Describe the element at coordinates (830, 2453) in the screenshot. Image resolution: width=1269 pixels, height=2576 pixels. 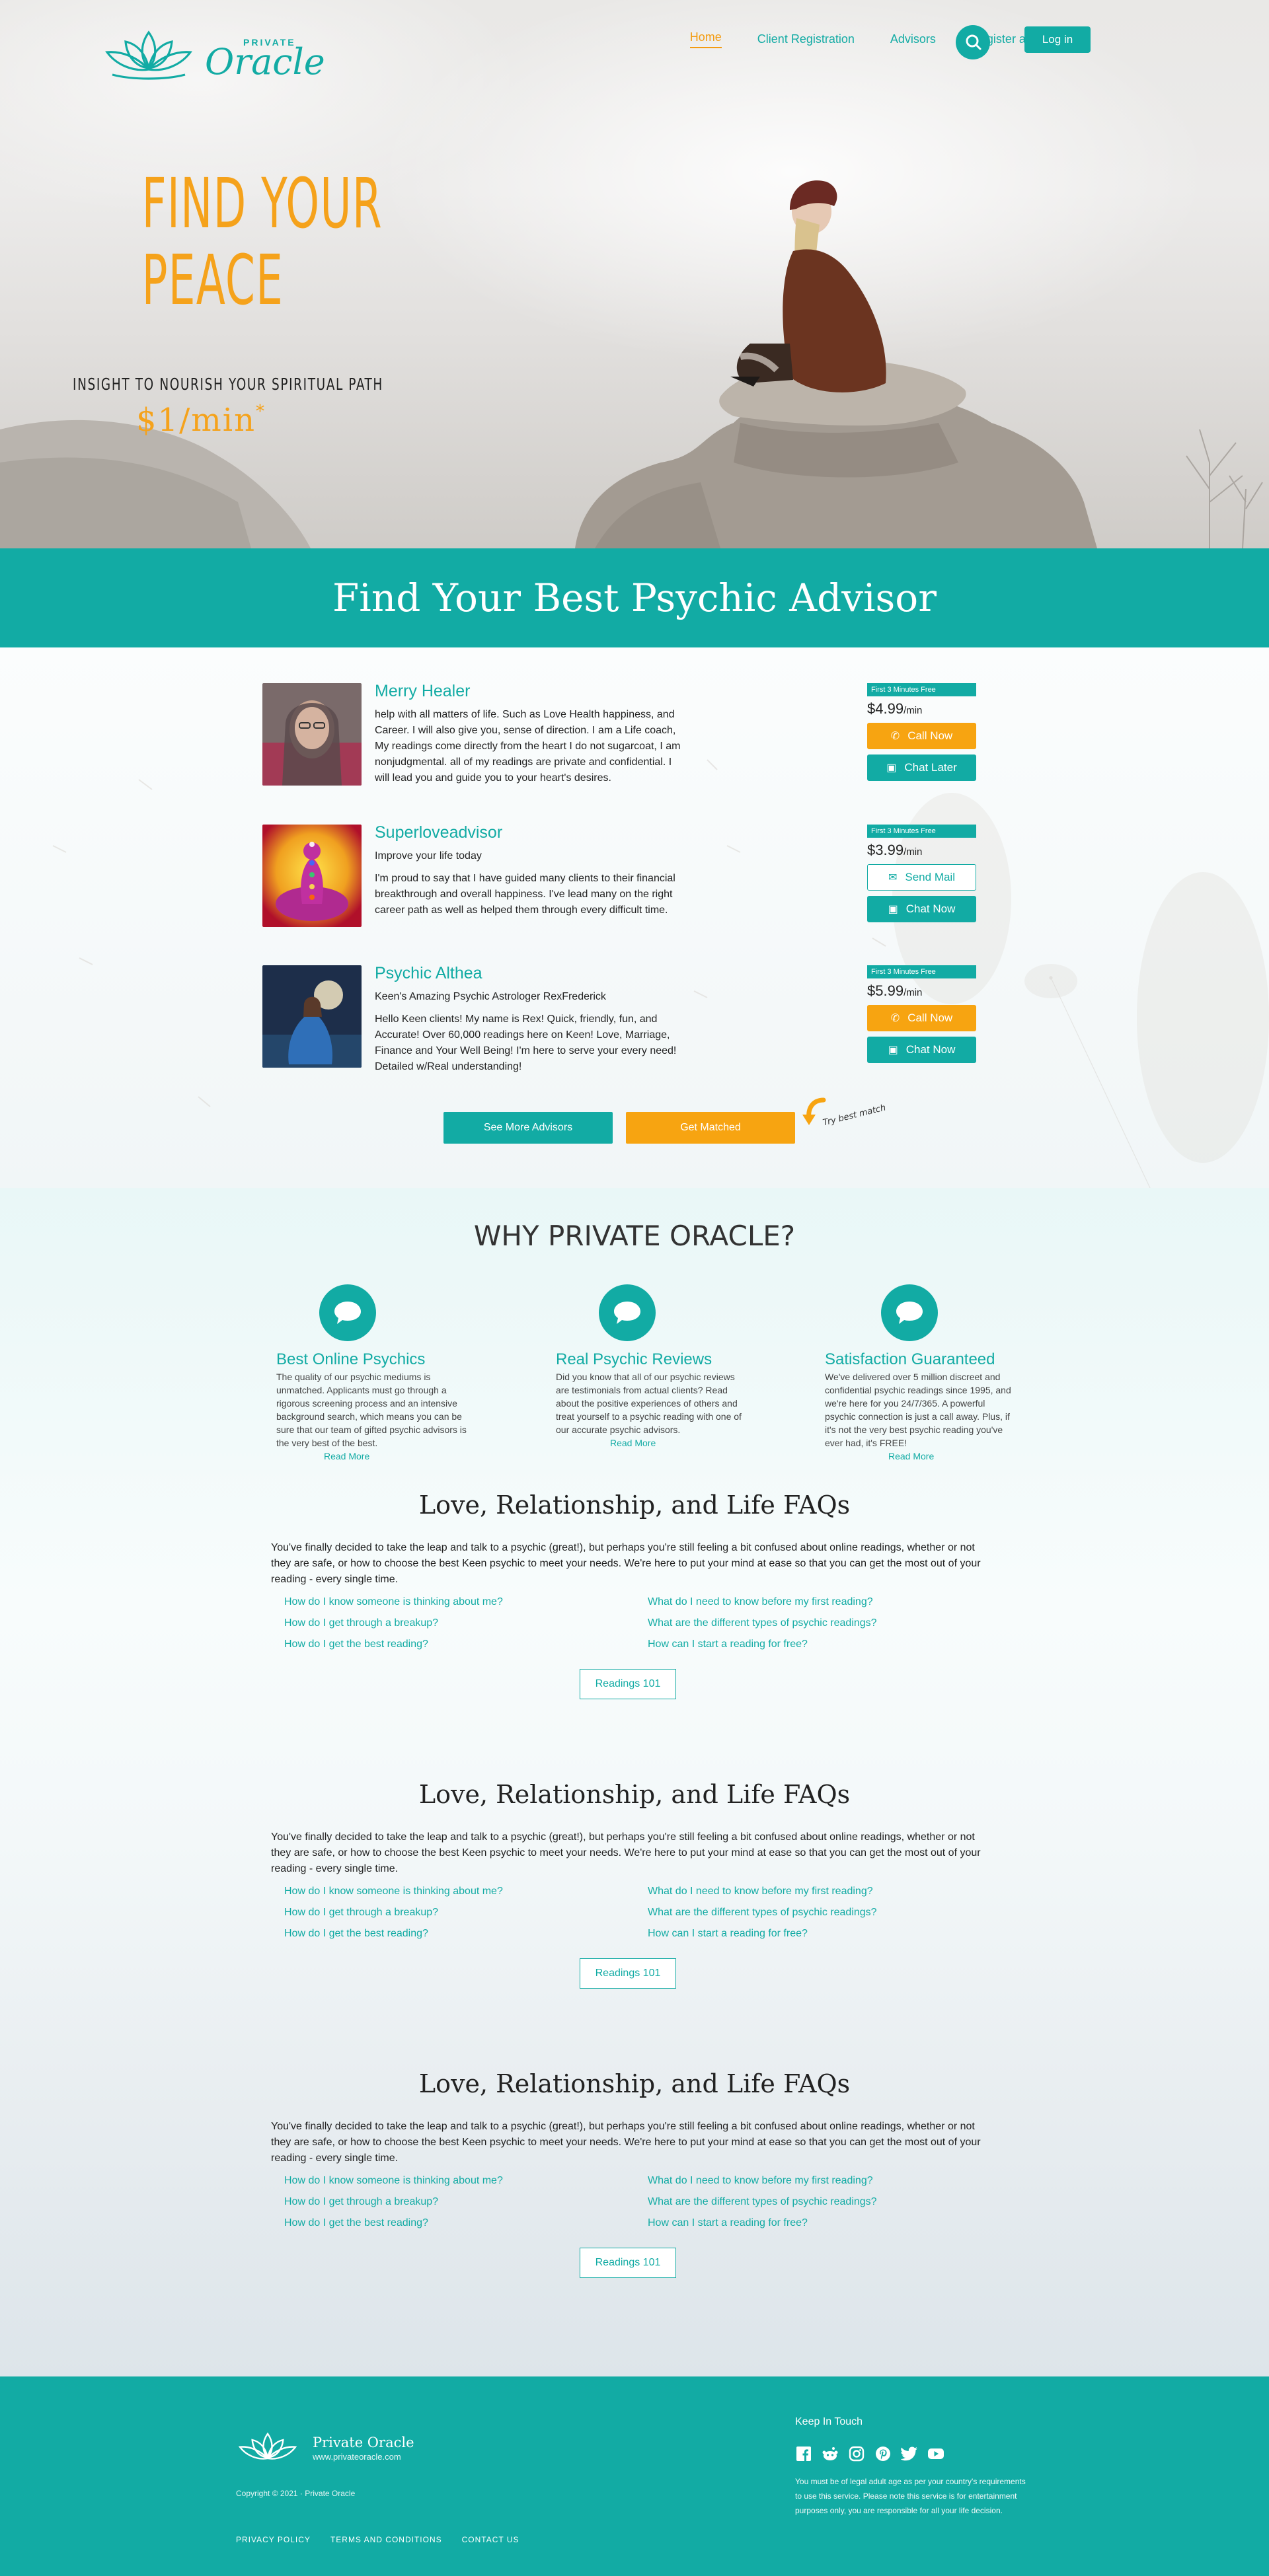
I see `reddit-icon` at that location.